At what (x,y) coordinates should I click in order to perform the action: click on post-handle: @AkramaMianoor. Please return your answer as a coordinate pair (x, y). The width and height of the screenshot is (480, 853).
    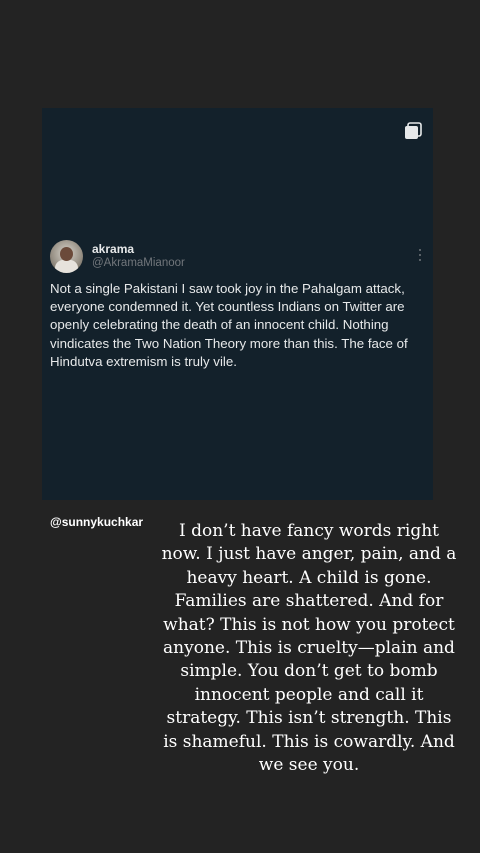
    Looking at the image, I should click on (138, 263).